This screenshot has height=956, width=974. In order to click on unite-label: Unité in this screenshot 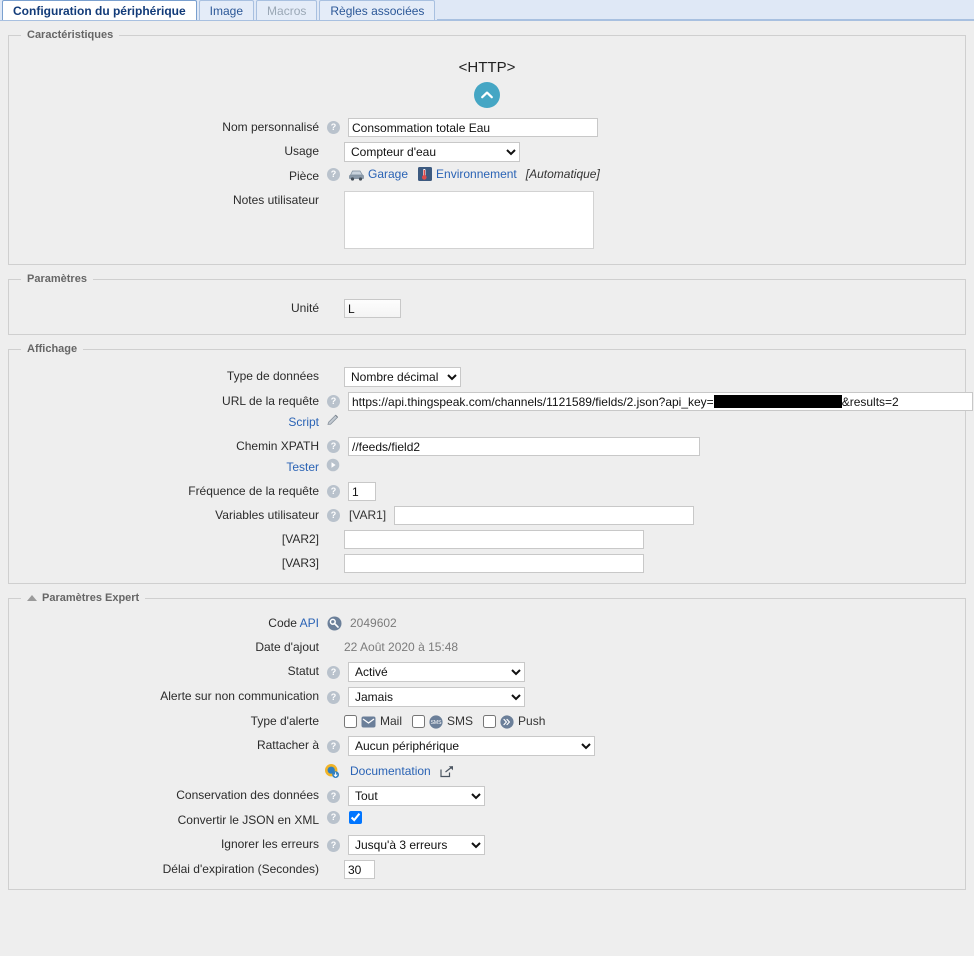, I will do `click(304, 308)`.